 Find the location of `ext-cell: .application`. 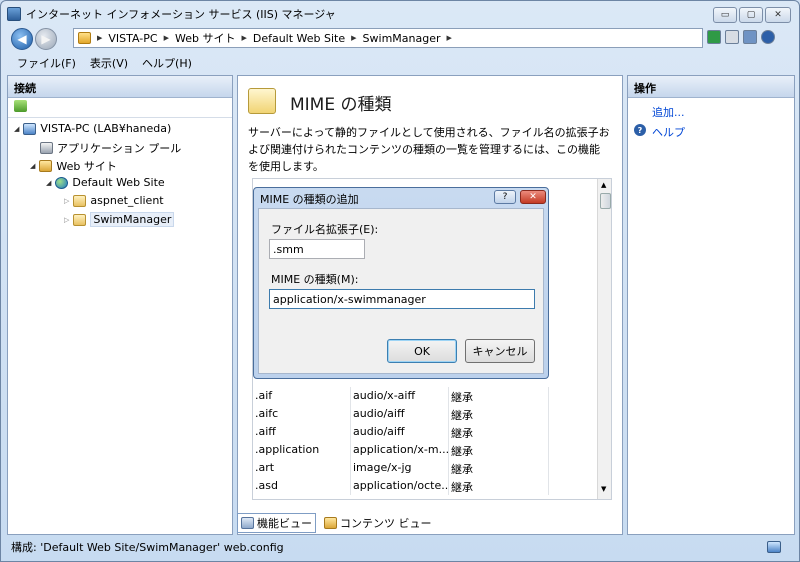

ext-cell: .application is located at coordinates (302, 450).